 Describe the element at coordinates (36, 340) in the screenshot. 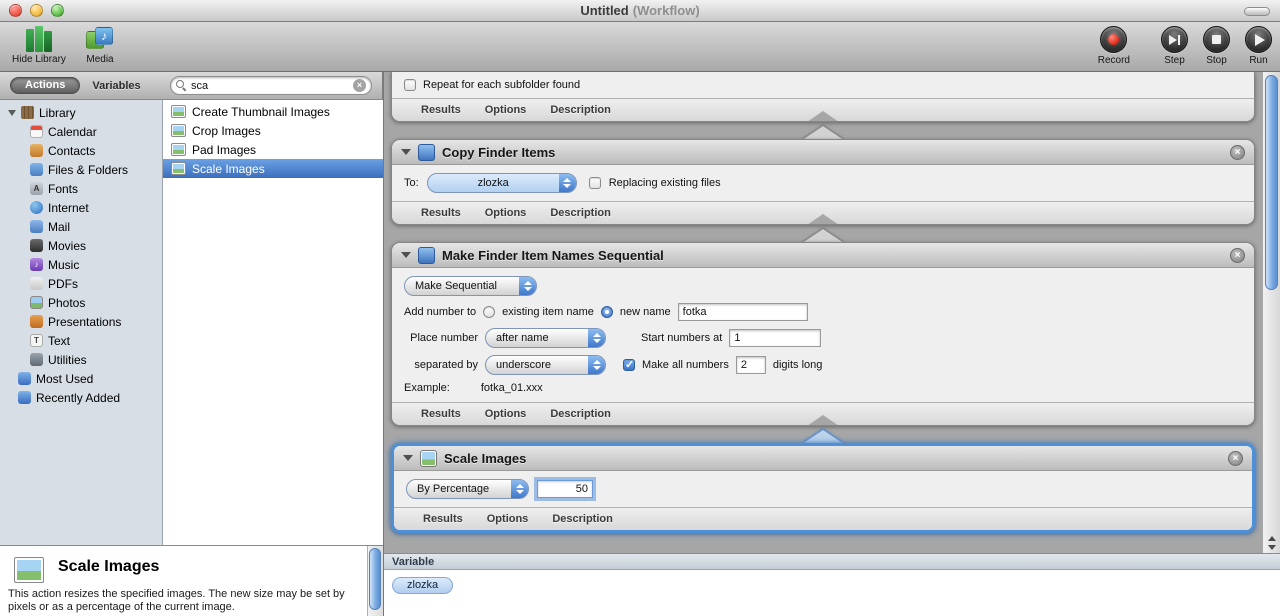

I see `text-icon: T` at that location.